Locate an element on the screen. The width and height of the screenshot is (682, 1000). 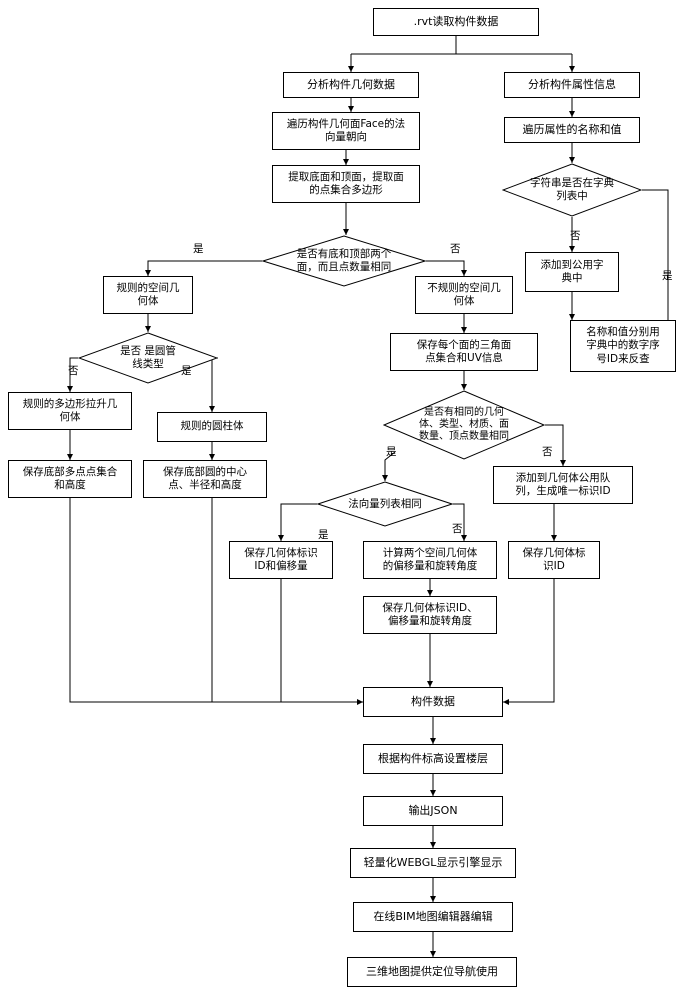
node-regular-extruded-polygon: 规则的多边形拉升几 何体 is located at coordinates (70, 411).